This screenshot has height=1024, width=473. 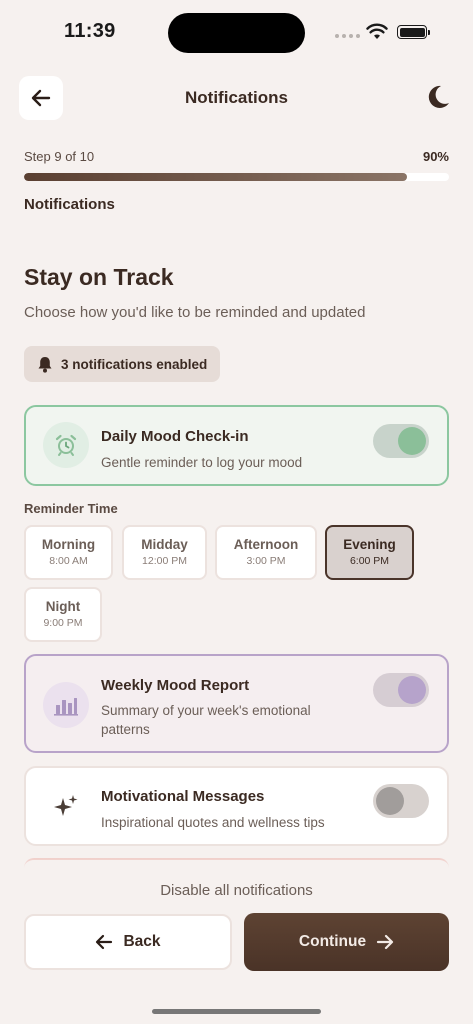 I want to click on daily-checkin-toggle, so click(x=401, y=441).